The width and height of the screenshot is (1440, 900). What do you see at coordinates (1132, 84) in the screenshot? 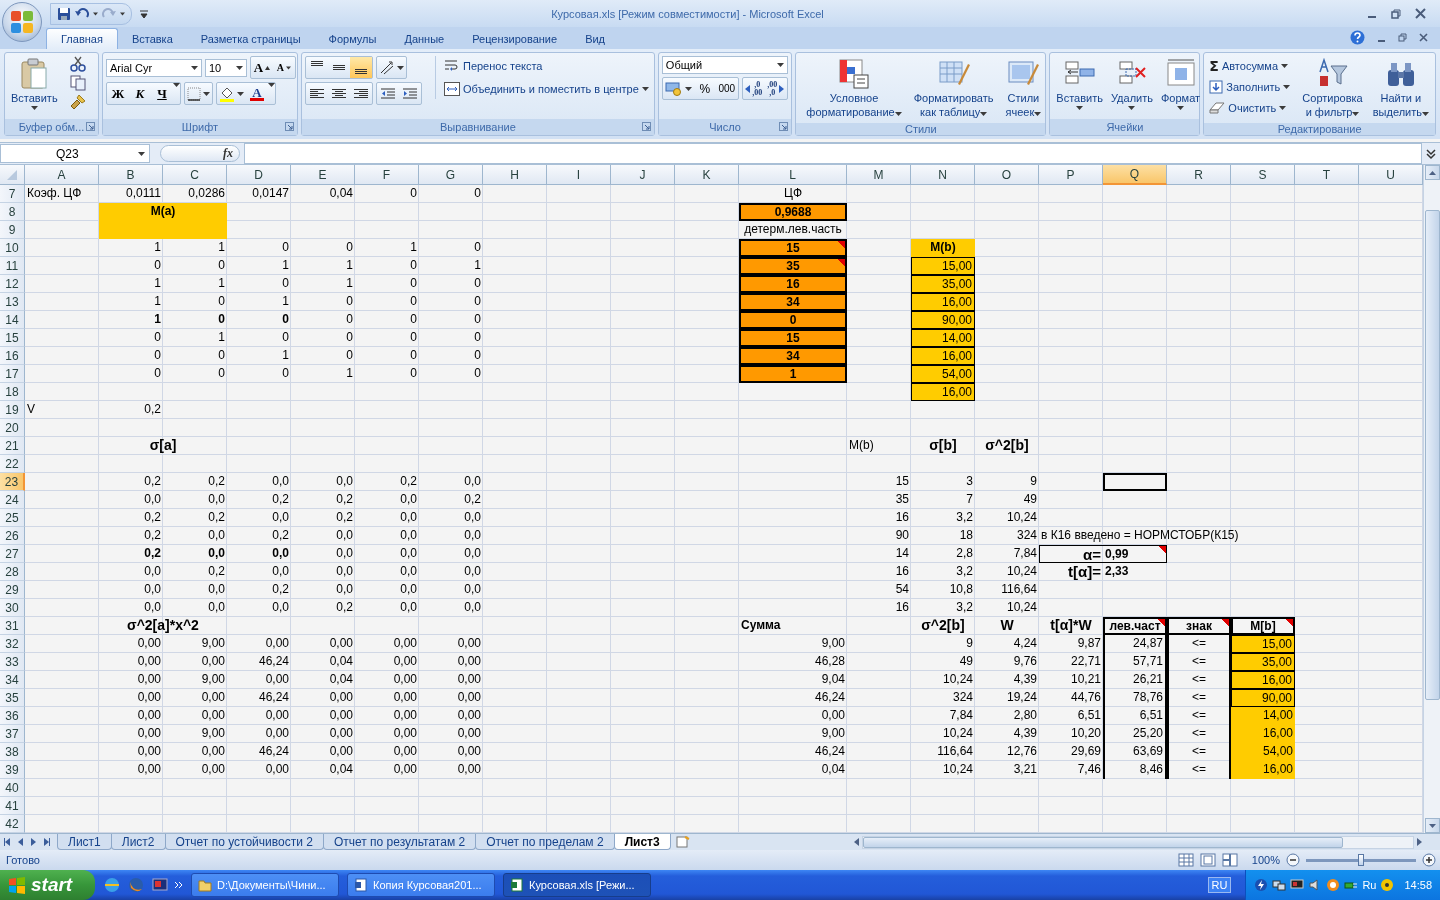
I see `delete-cells-button: Удалить` at bounding box center [1132, 84].